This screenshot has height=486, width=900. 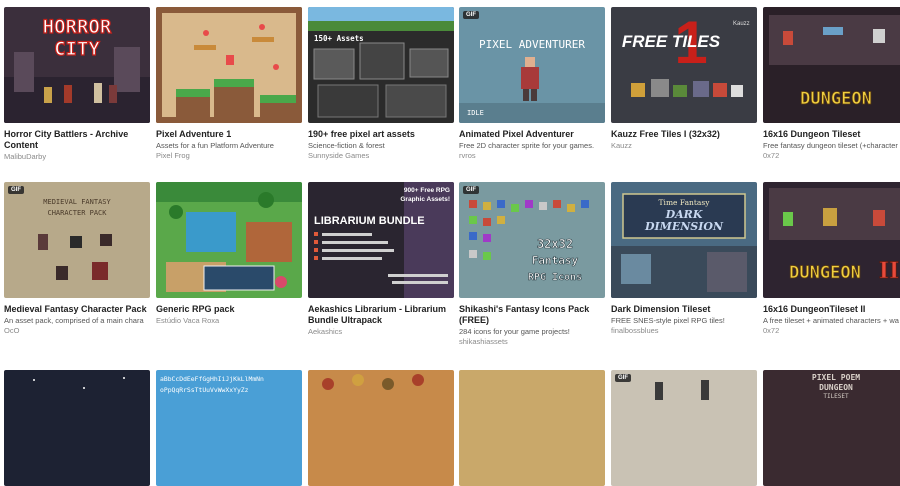 I want to click on asset-author: Sunnyside Games, so click(x=381, y=156).